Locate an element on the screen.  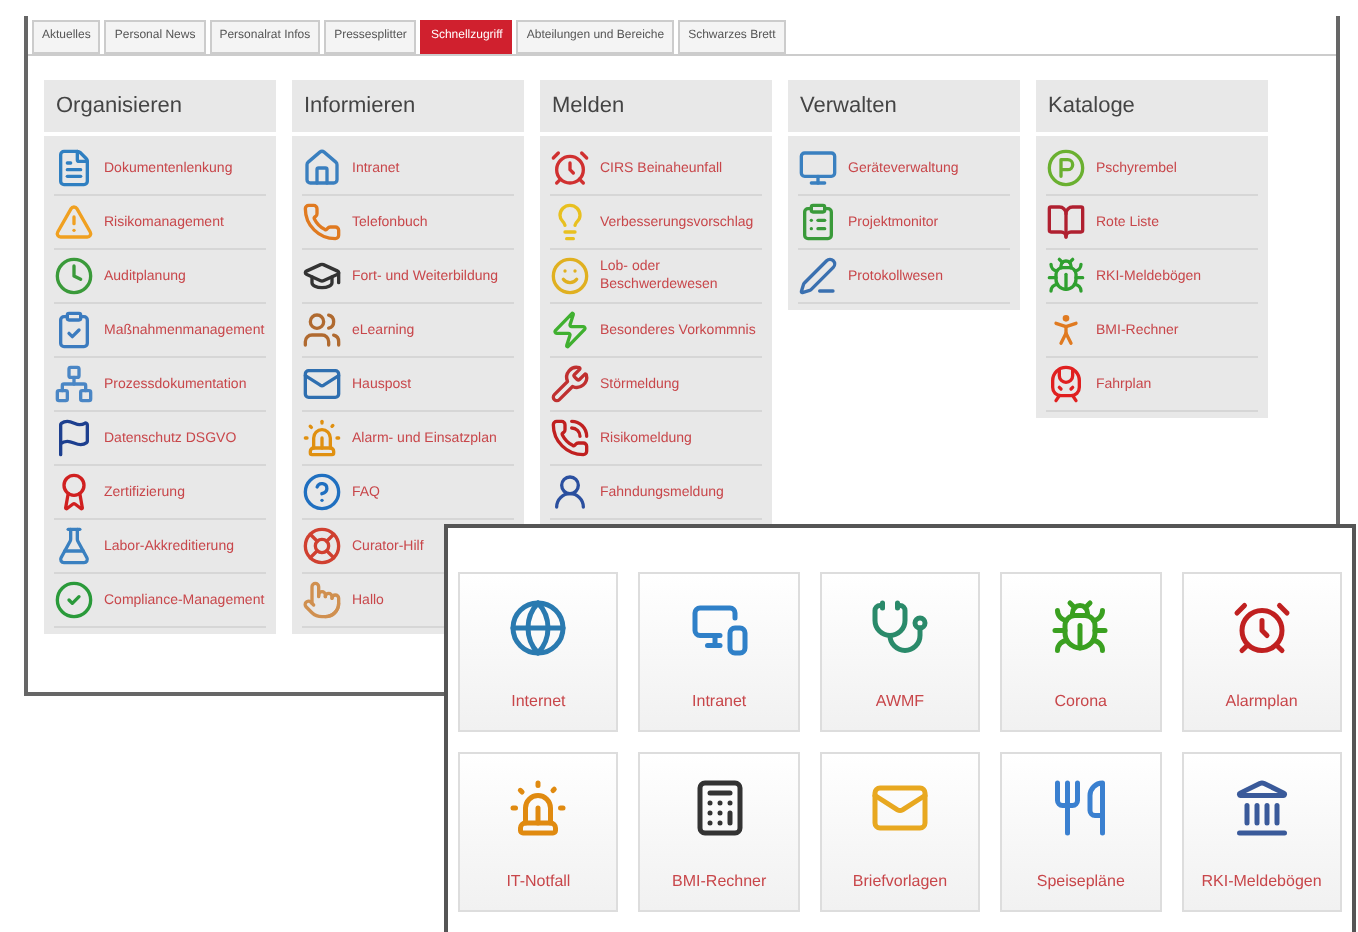
column-header: Kataloge is located at coordinates (1152, 106).